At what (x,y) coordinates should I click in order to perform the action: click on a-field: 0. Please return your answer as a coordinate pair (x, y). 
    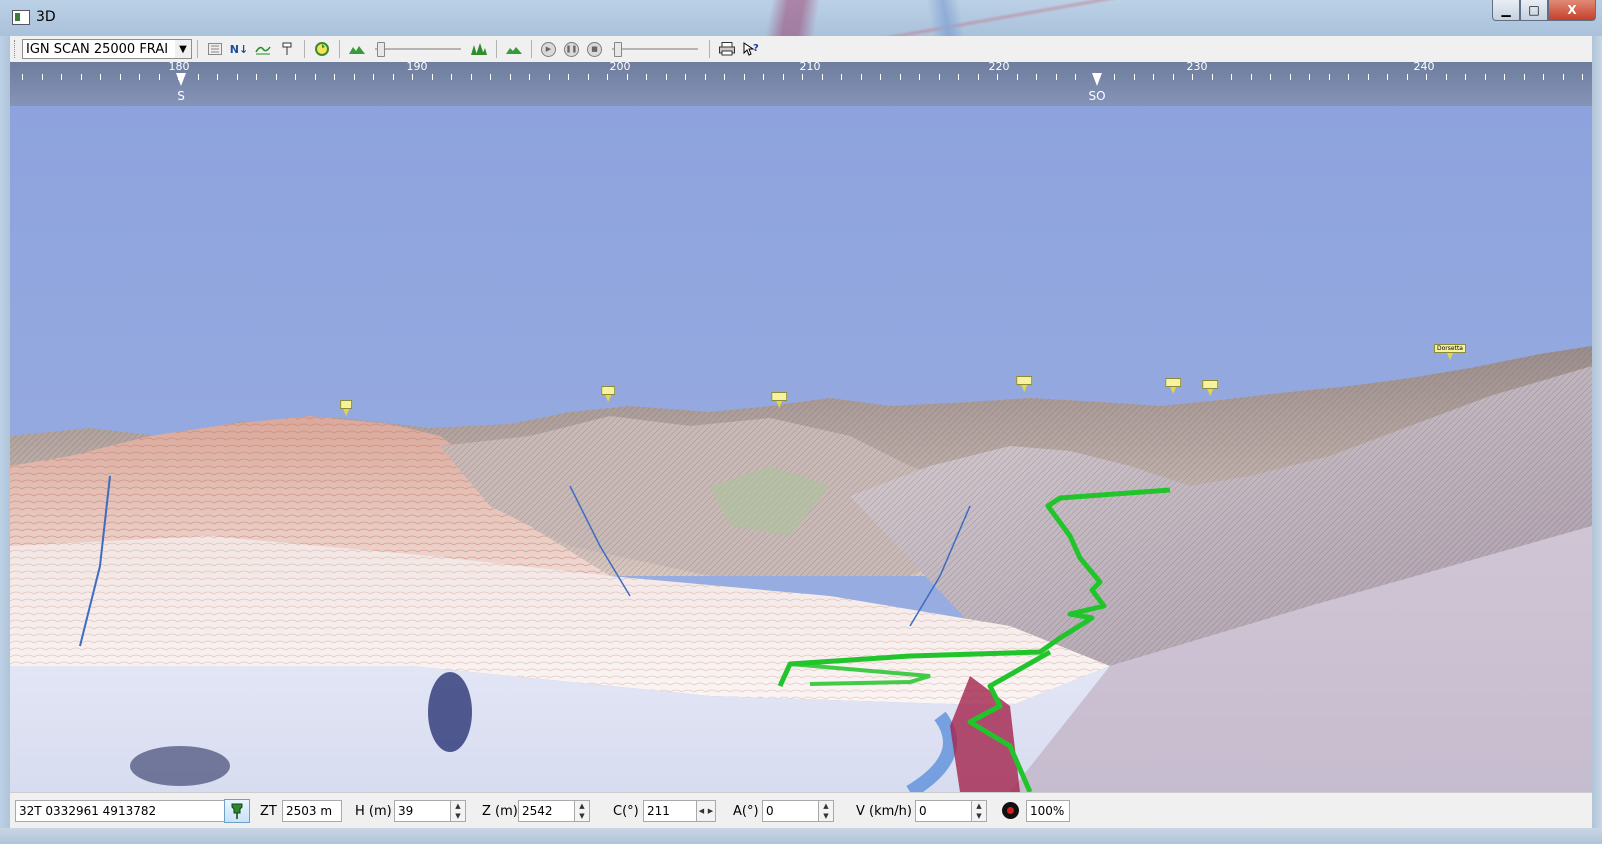
    Looking at the image, I should click on (791, 811).